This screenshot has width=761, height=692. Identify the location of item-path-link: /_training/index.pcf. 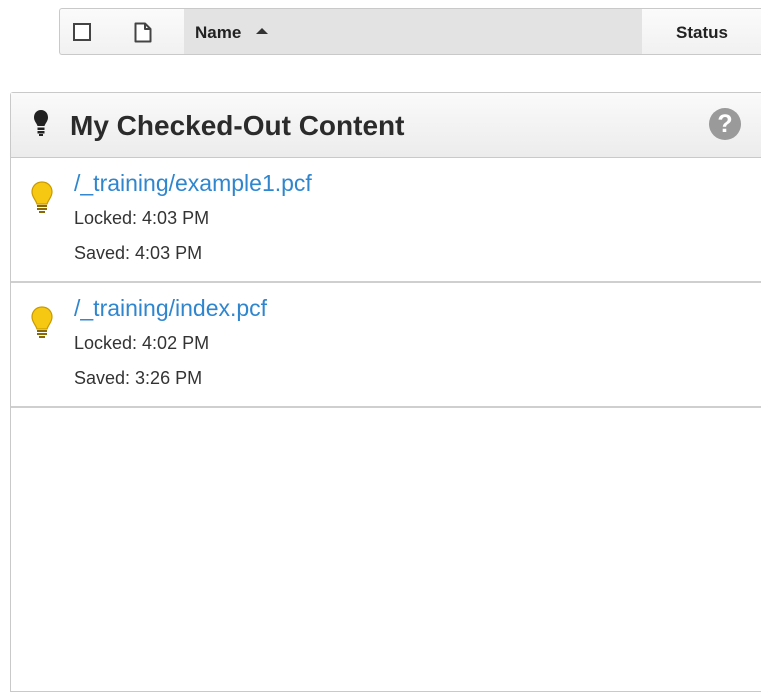
(170, 308).